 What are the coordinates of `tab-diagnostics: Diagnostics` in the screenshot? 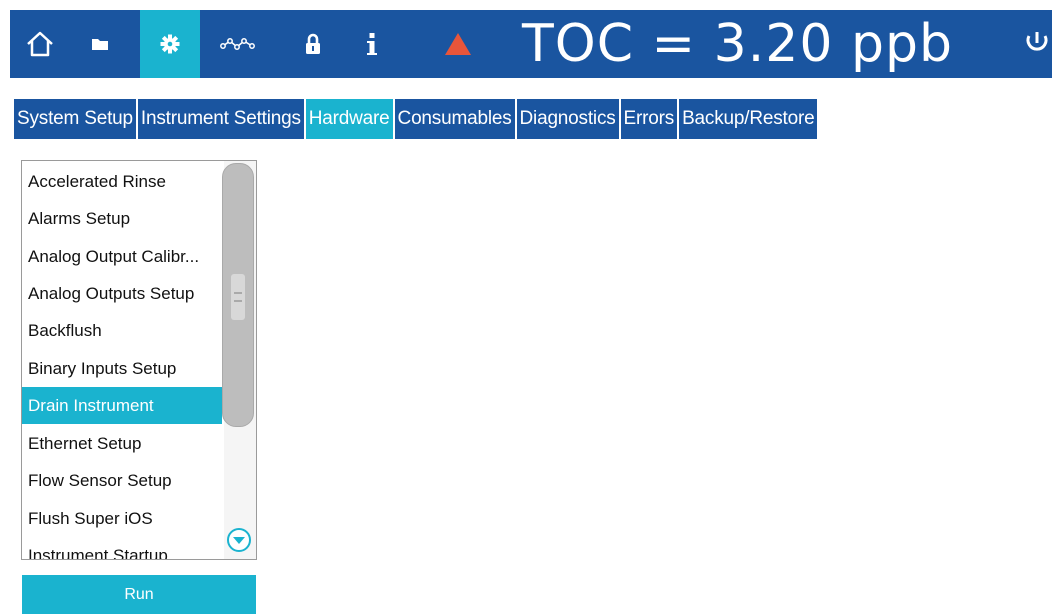 It's located at (568, 119).